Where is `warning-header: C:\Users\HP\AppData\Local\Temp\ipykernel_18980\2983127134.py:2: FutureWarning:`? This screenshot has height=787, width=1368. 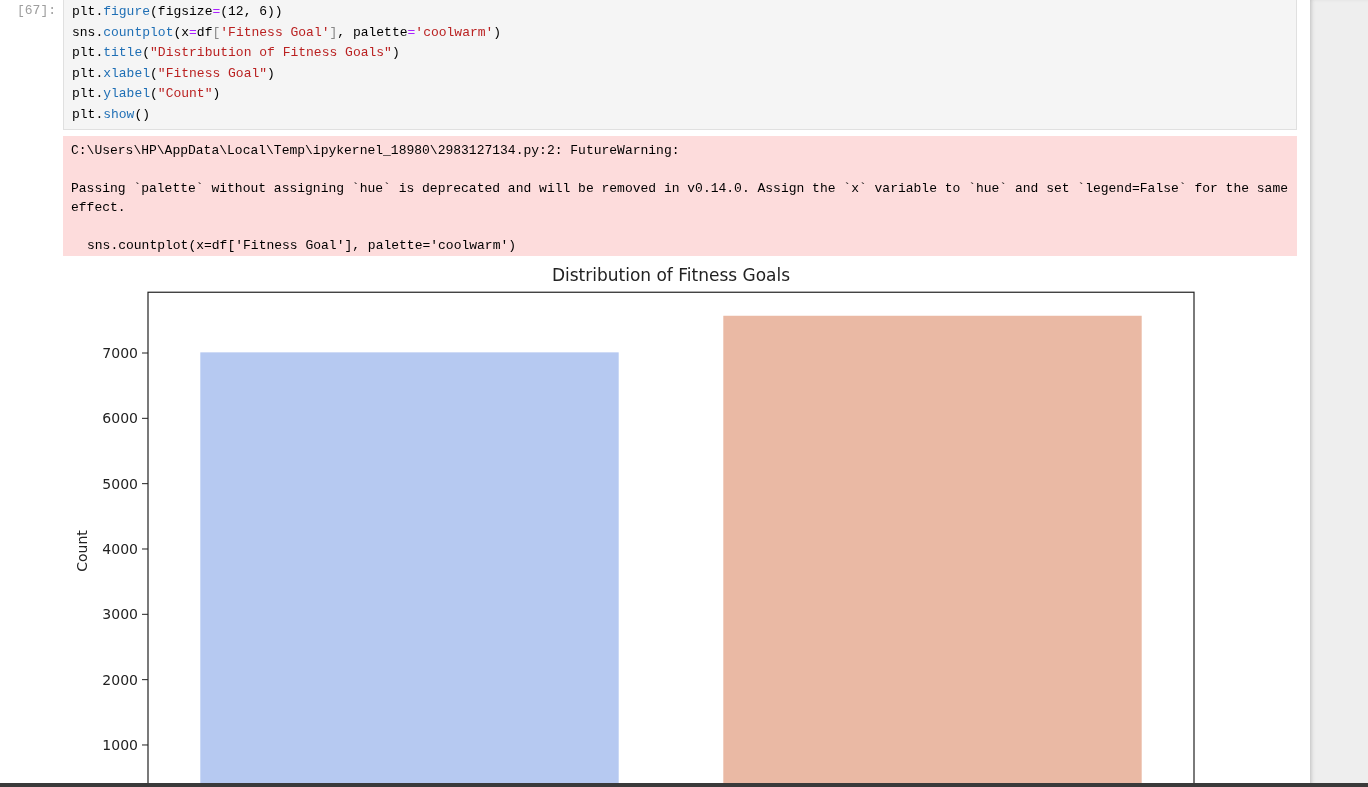
warning-header: C:\Users\HP\AppData\Local\Temp\ipykernel_18980\2983127134.py:2: FutureWarning: is located at coordinates (376, 151).